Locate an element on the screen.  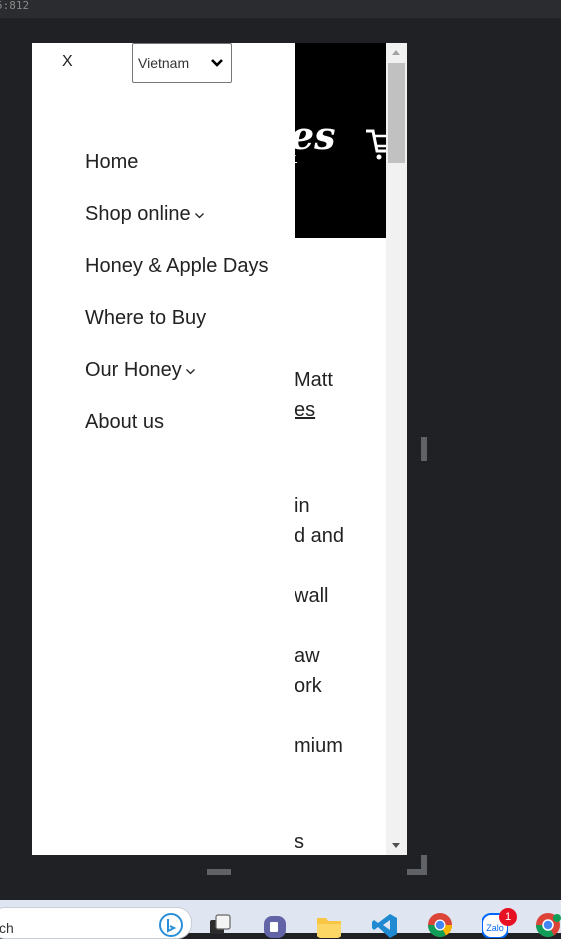
site-logo: es is located at coordinates (313, 135).